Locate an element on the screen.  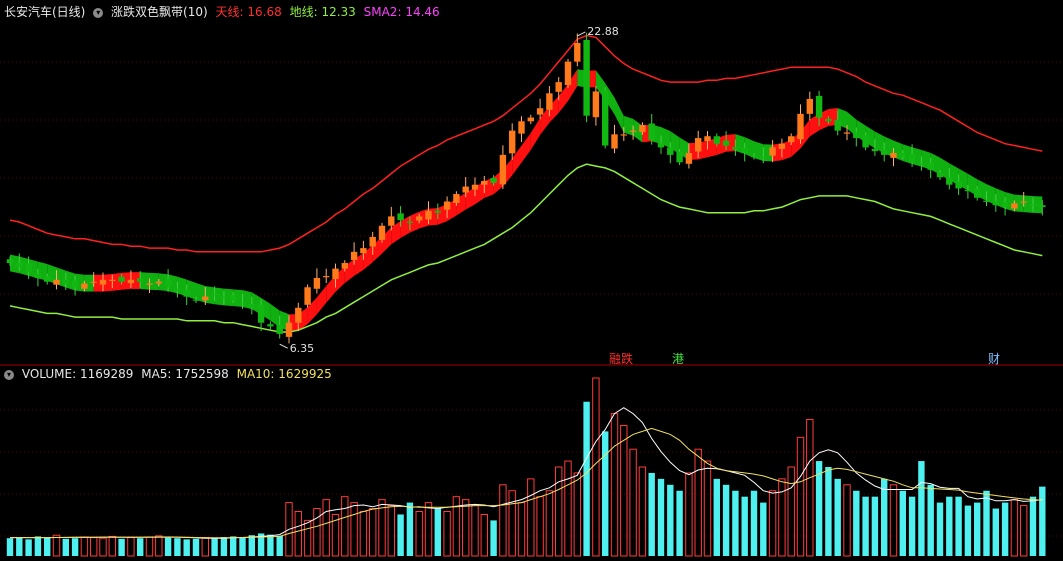
volume-settings-icon: ▾ is located at coordinates (9, 374).